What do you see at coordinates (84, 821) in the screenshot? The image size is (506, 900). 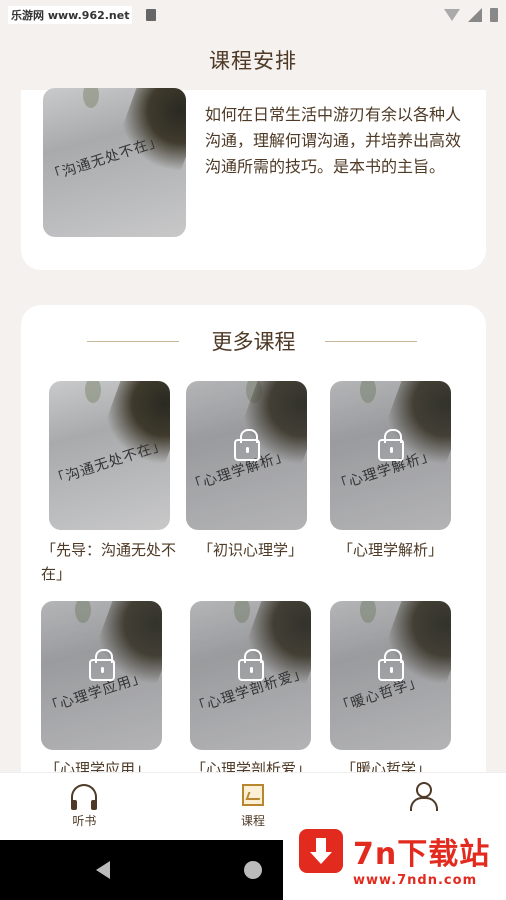 I see `nav-item-label: 听书` at bounding box center [84, 821].